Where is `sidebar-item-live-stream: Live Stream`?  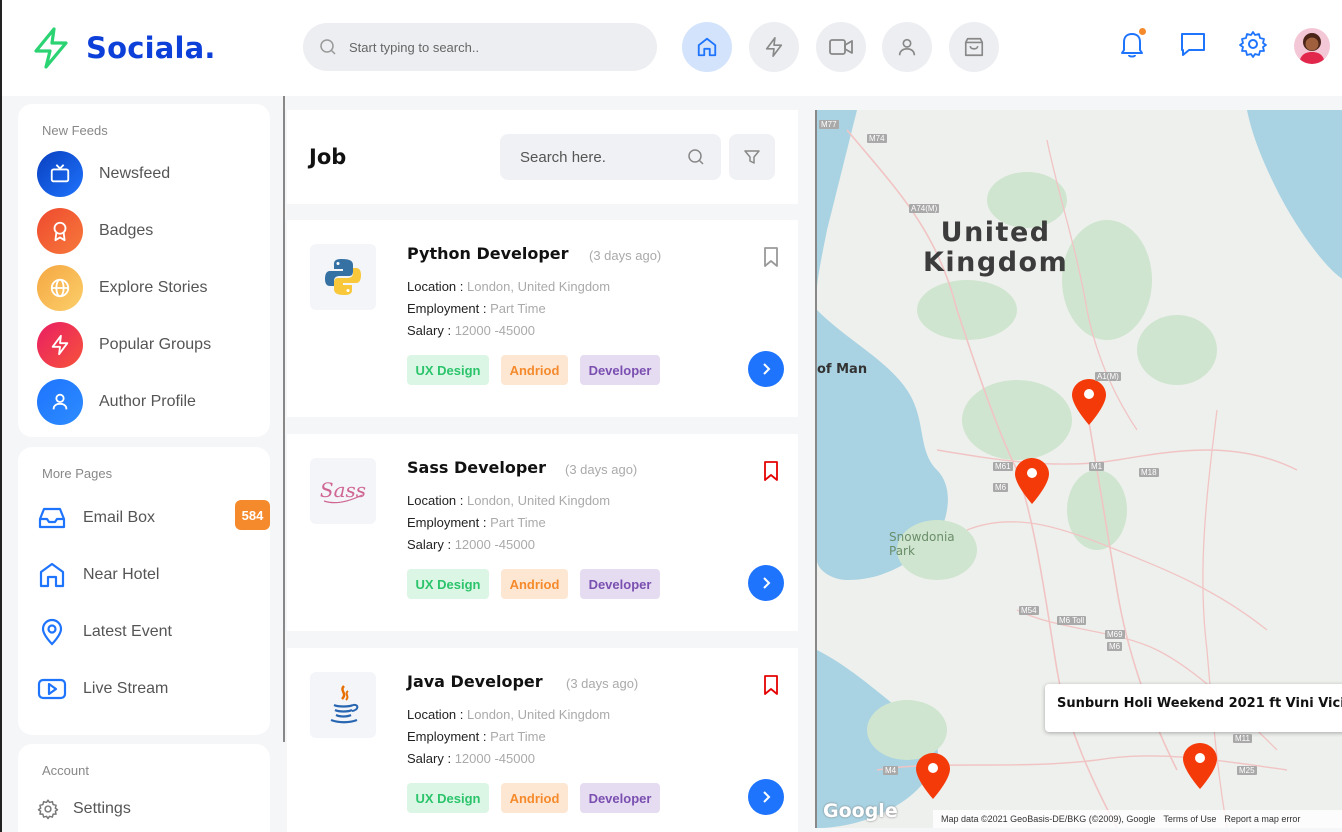 sidebar-item-live-stream: Live Stream is located at coordinates (102, 689).